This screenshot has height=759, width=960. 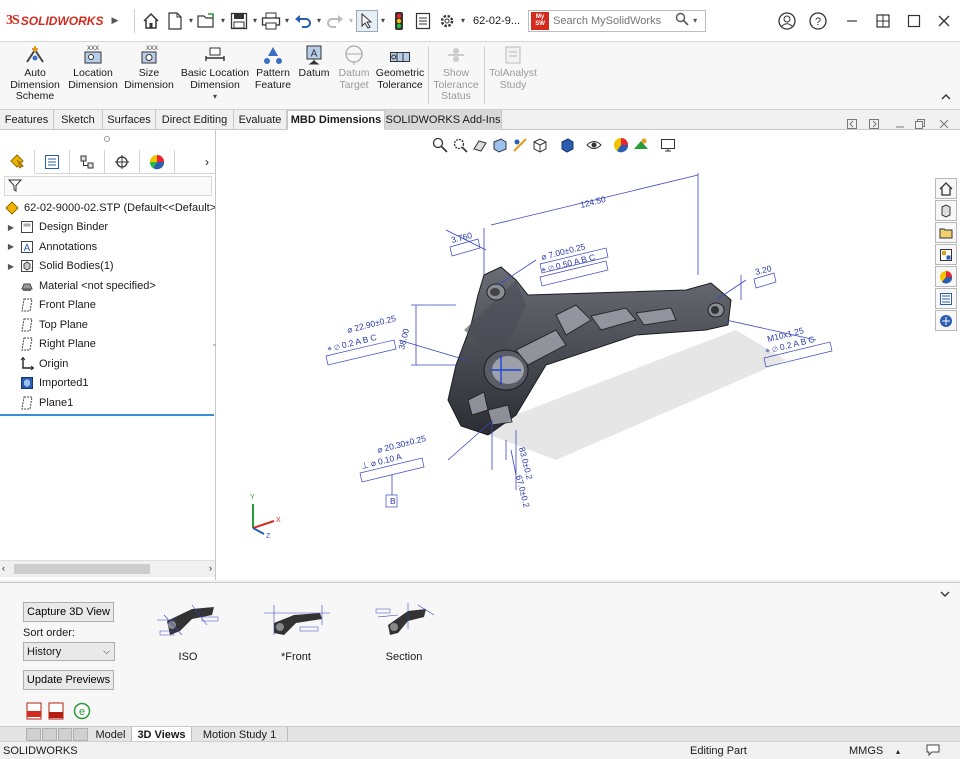 I want to click on user-account-icon, so click(x=787, y=21).